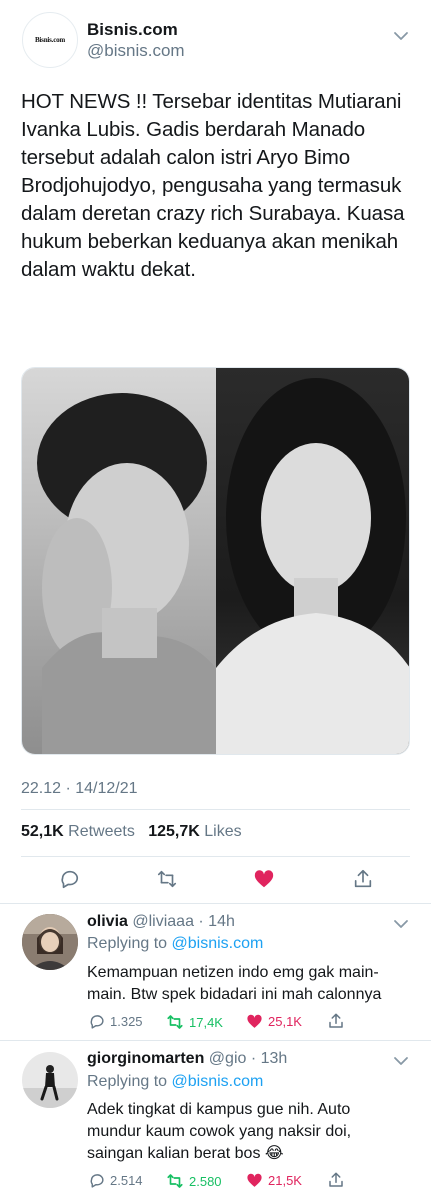 This screenshot has width=431, height=1200. Describe the element at coordinates (183, 921) in the screenshot. I see `reply-handle-time: @liviaaa · 14h` at that location.